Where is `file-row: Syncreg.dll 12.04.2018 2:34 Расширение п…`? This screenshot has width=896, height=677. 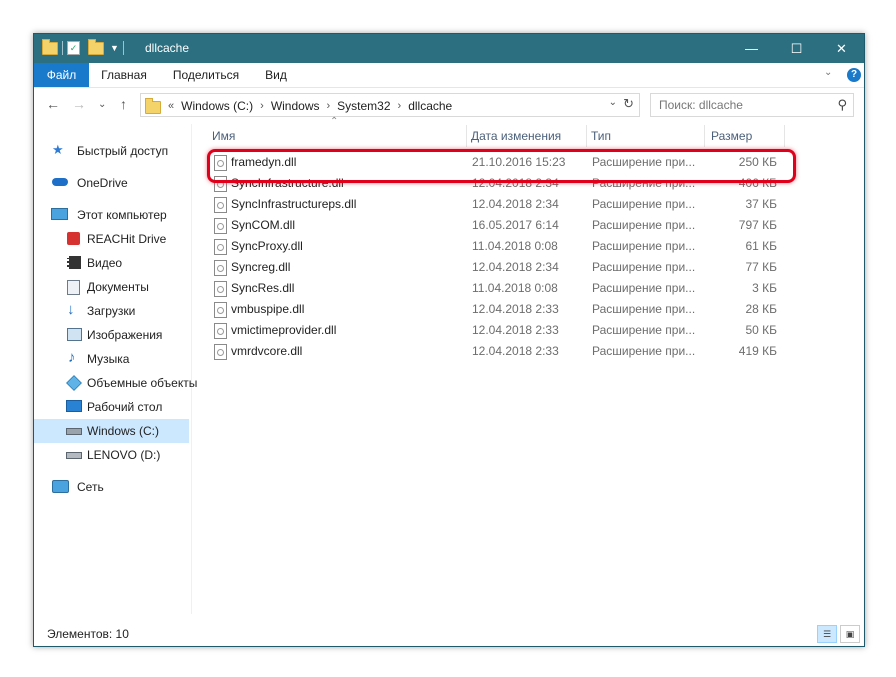
file-row: Syncreg.dll 12.04.2018 2:34 Расширение п… is located at coordinates (499, 267).